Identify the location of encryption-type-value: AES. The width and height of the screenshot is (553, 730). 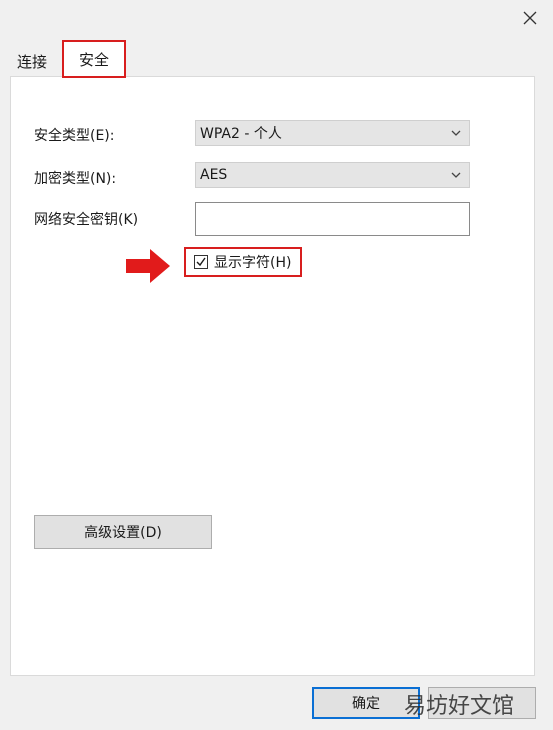
(214, 175).